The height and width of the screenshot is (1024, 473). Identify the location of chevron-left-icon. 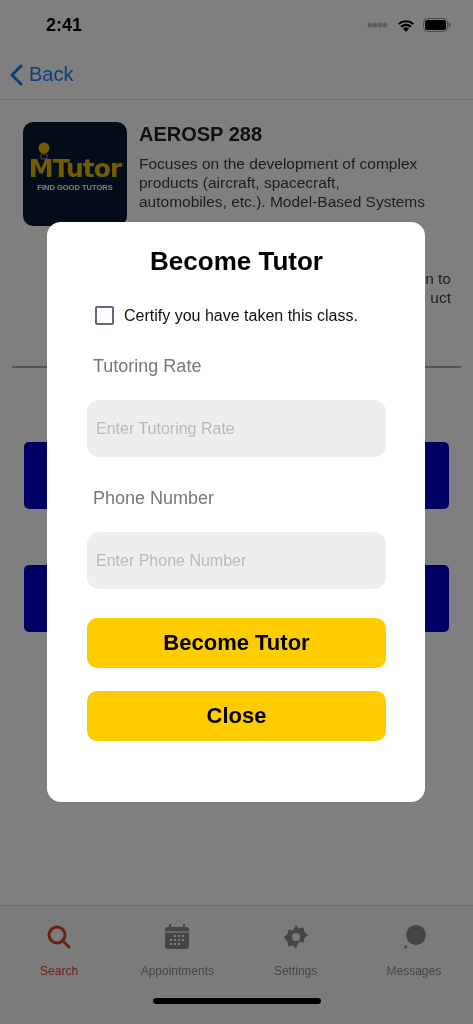
(16, 74).